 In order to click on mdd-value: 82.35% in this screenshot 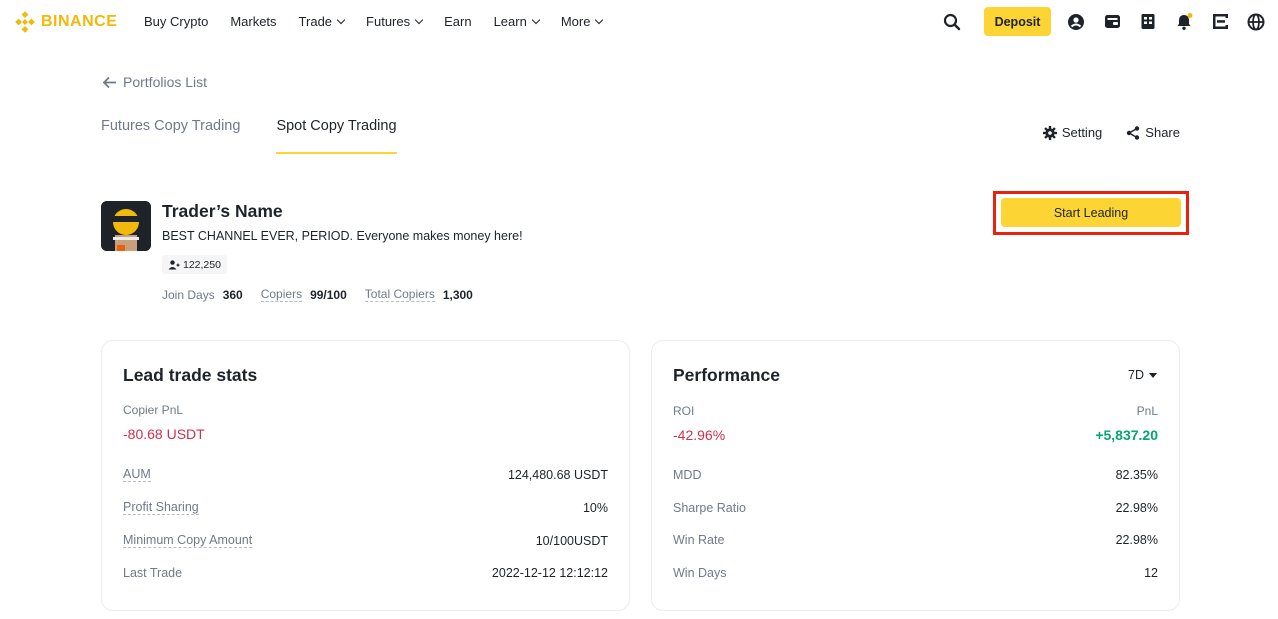, I will do `click(1136, 475)`.